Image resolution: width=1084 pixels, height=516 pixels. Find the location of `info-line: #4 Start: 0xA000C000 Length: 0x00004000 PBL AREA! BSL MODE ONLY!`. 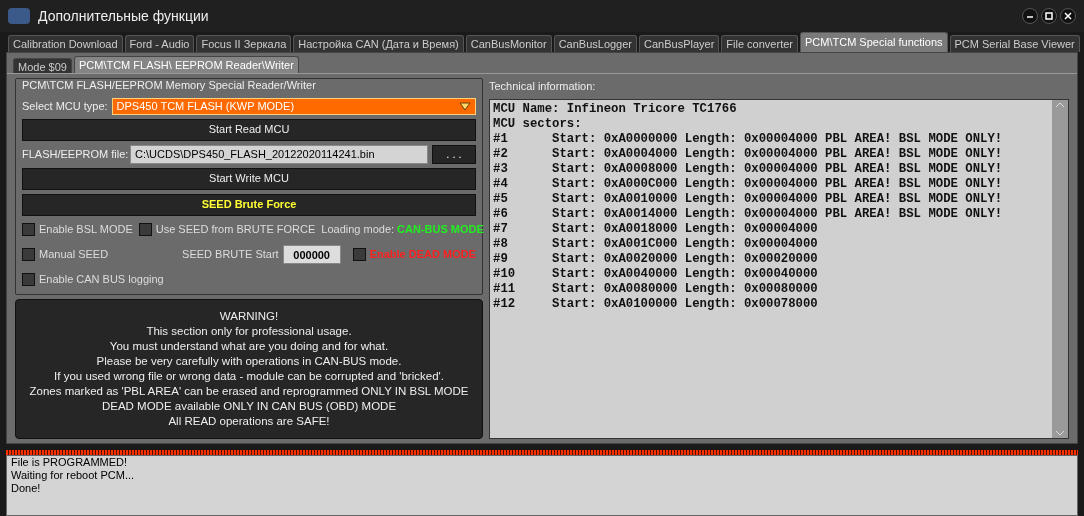

info-line: #4 Start: 0xA000C000 Length: 0x00004000 PBL AREA! BSL MODE ONLY! is located at coordinates (748, 184).